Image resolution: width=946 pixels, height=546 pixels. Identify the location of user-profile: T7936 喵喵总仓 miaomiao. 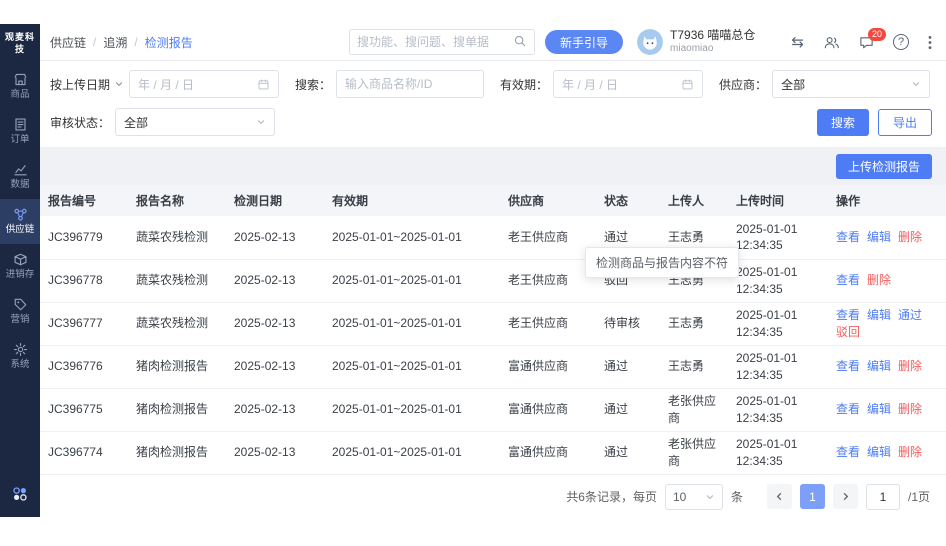
(696, 42).